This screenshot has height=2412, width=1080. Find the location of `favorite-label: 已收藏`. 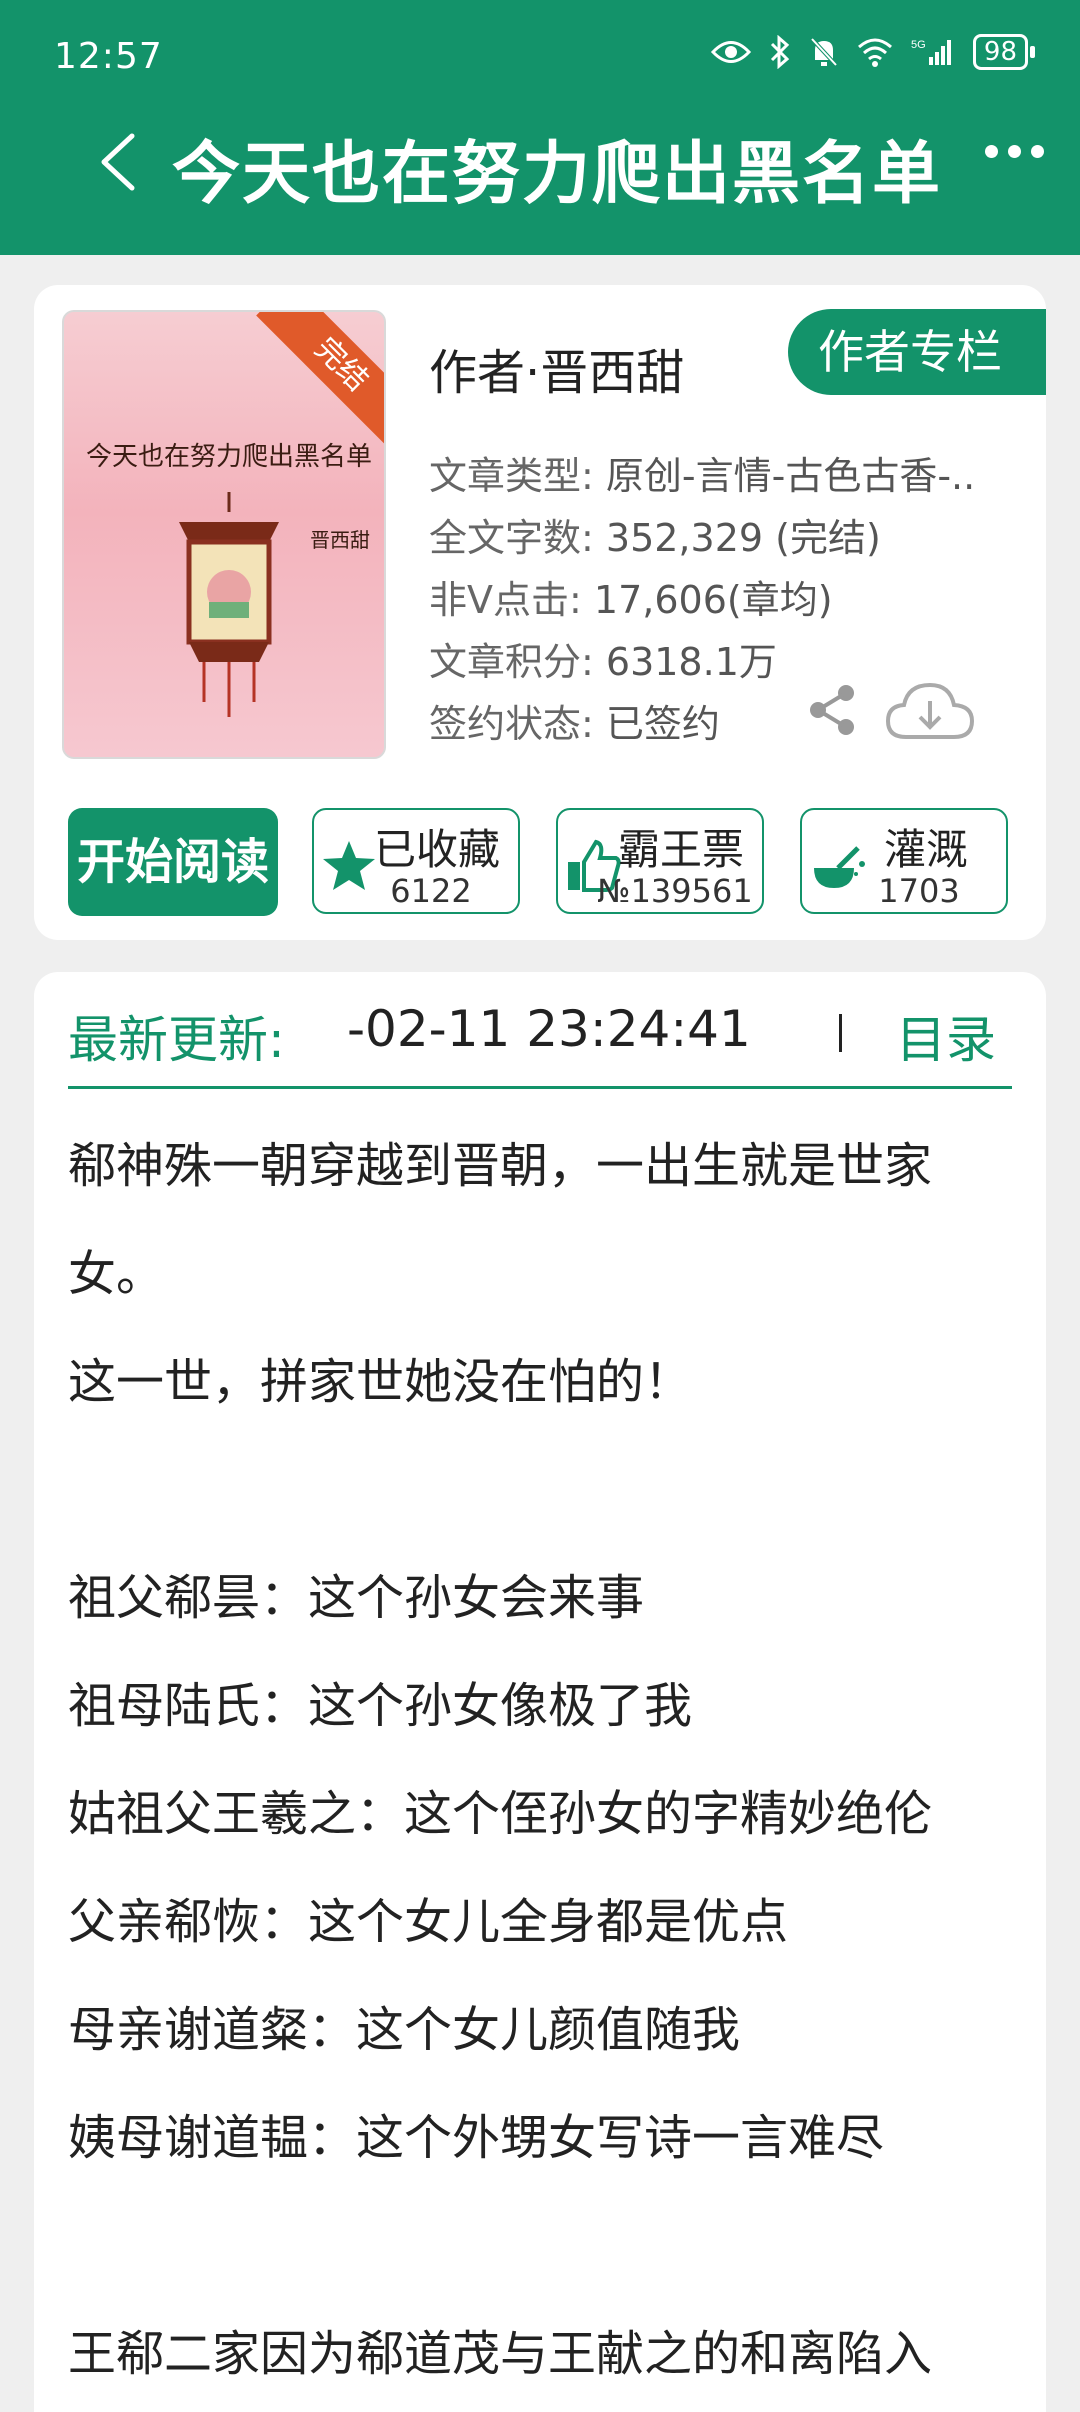

favorite-label: 已收藏 is located at coordinates (437, 849).